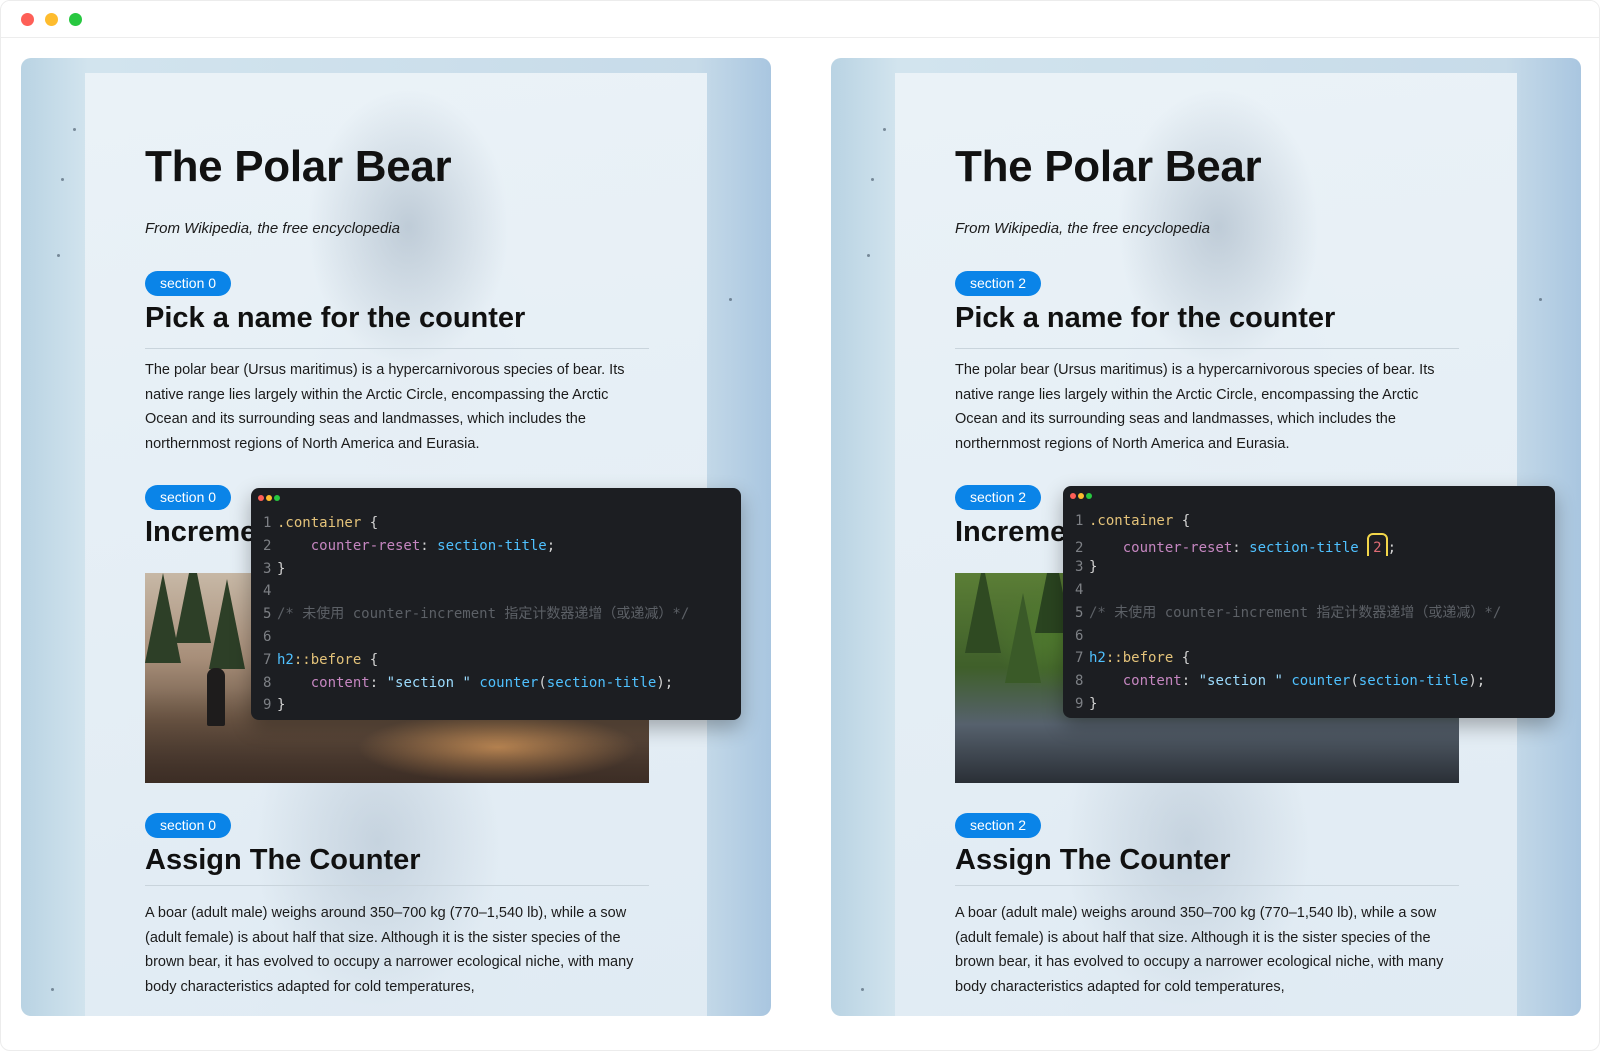 The image size is (1600, 1051). I want to click on hiker-figure, so click(216, 697).